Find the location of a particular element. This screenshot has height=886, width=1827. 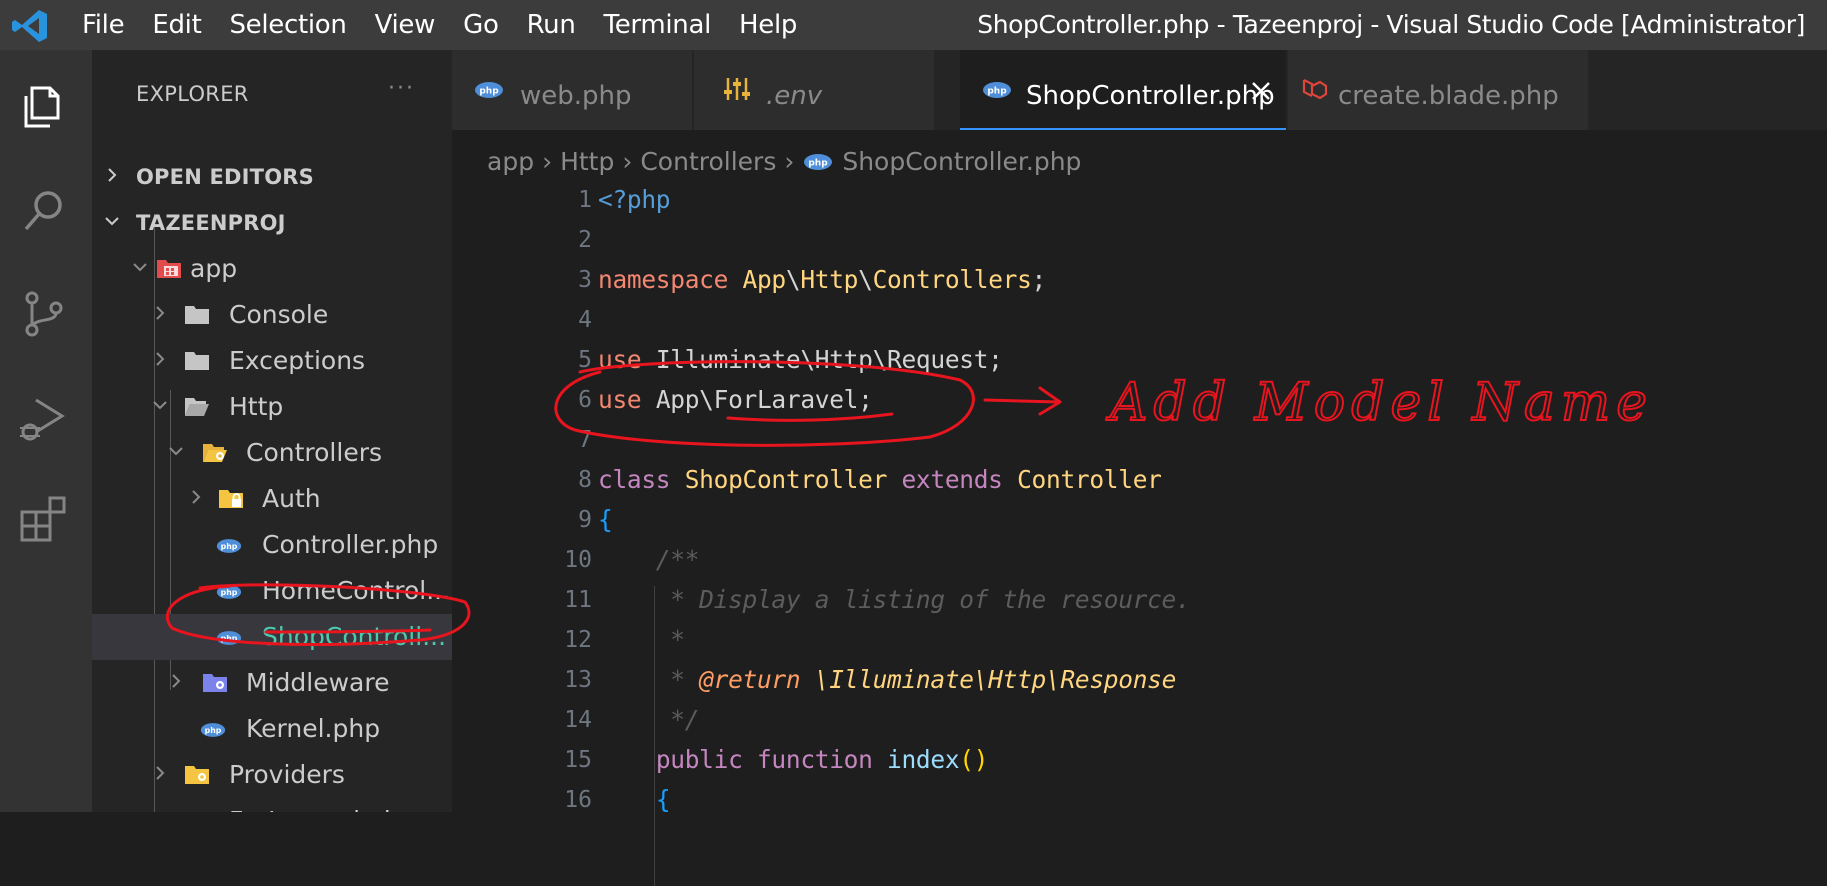

tree-folder-exceptions: Exceptions is located at coordinates (272, 361).